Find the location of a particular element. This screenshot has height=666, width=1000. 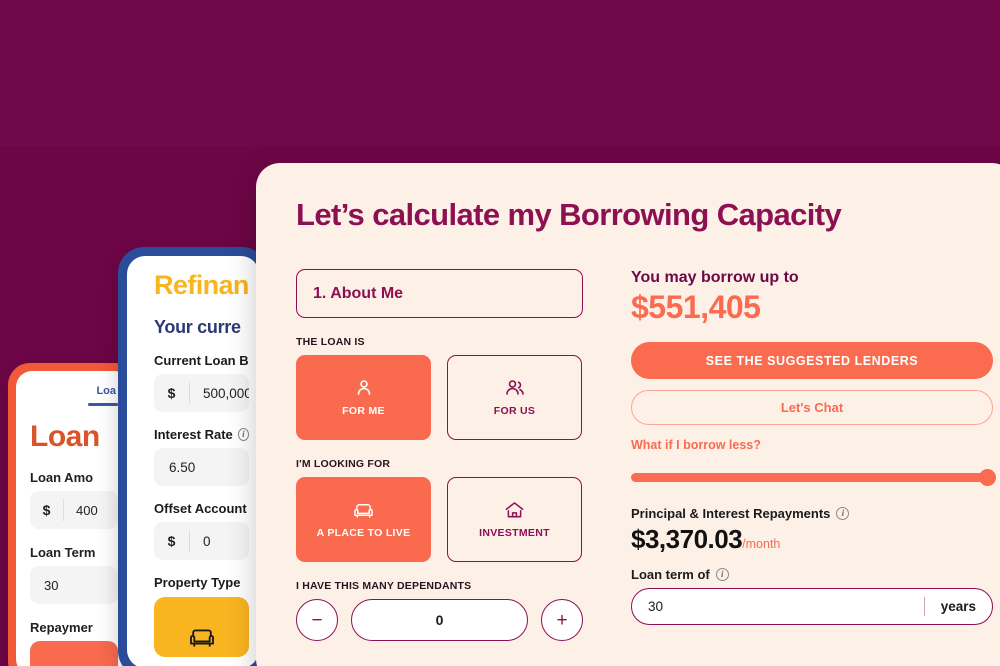

loan-card-title: Loan is located at coordinates (65, 436).